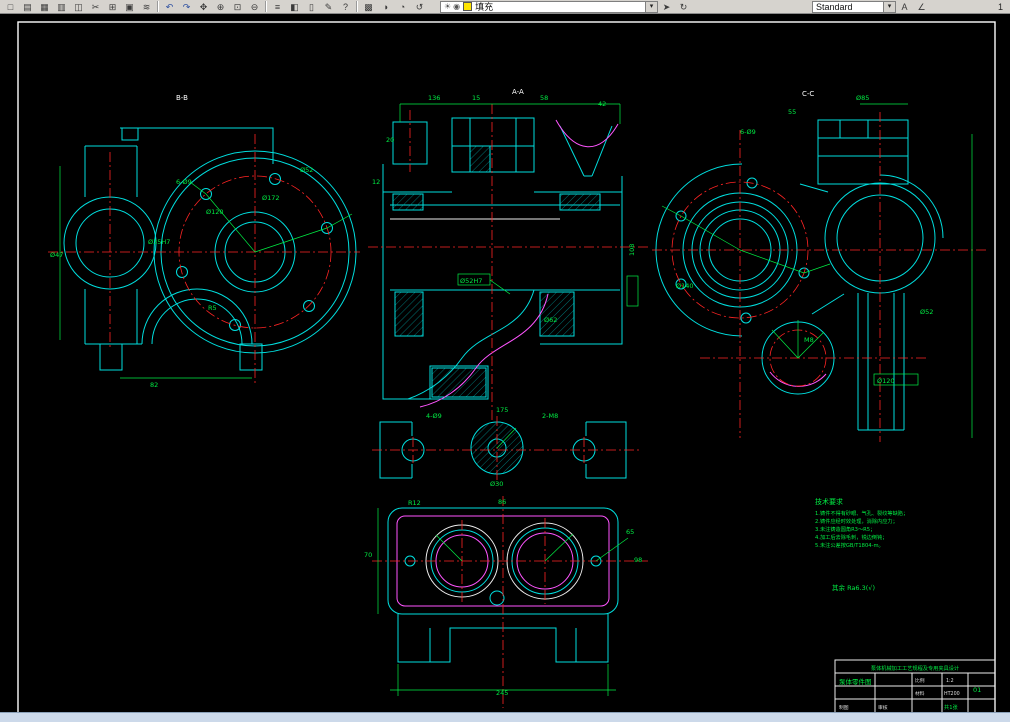 The height and width of the screenshot is (722, 1010). What do you see at coordinates (237, 7) in the screenshot?
I see `zoom-window-icon: ⊡` at bounding box center [237, 7].